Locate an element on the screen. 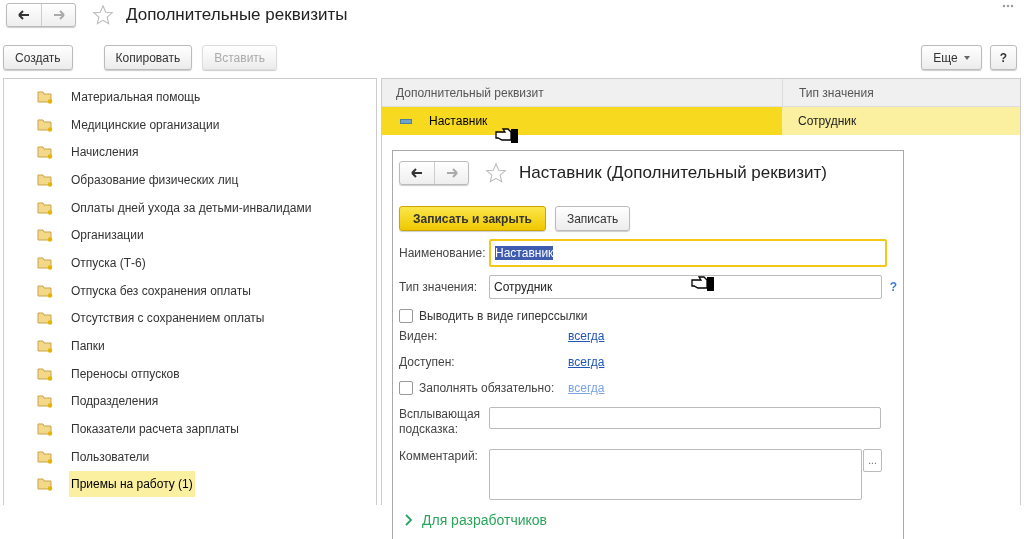  toolbar-button: Копировать is located at coordinates (148, 57).